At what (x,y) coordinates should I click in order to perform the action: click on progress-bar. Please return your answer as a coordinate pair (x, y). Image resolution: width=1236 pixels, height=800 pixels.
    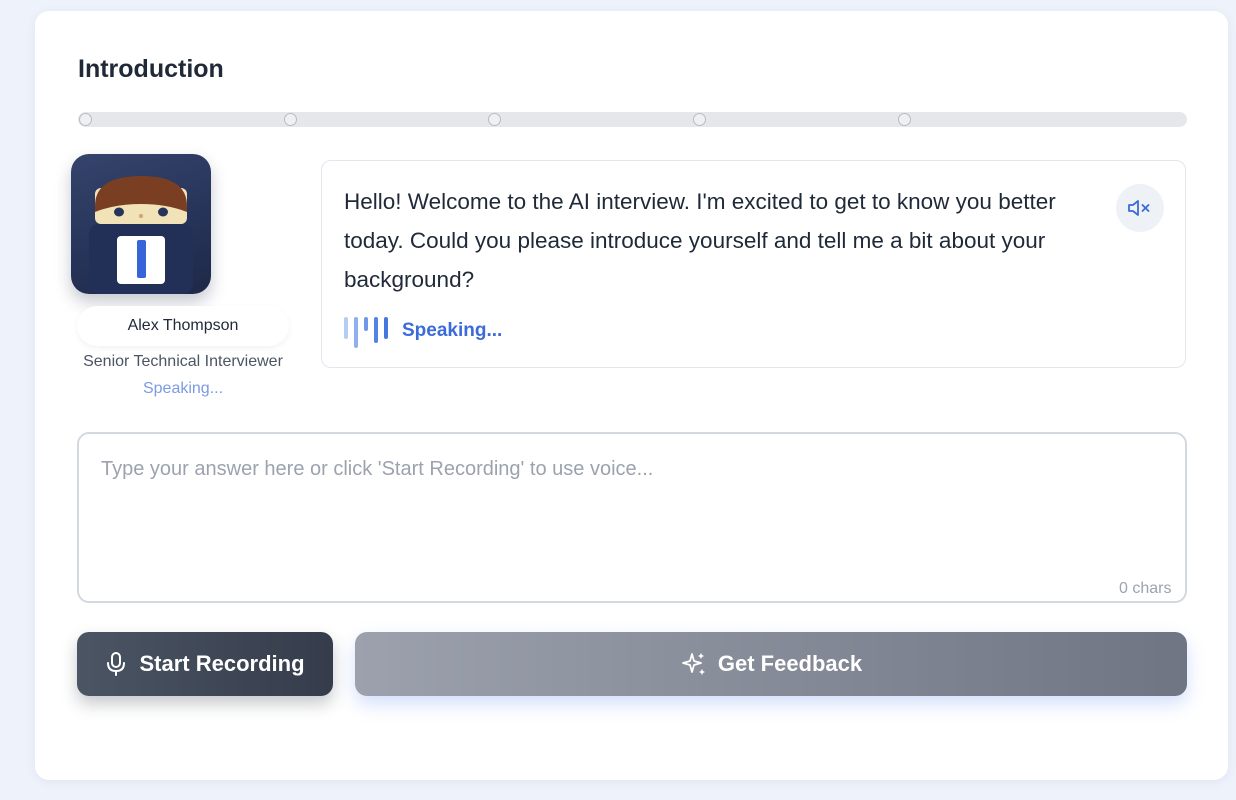
    Looking at the image, I should click on (632, 119).